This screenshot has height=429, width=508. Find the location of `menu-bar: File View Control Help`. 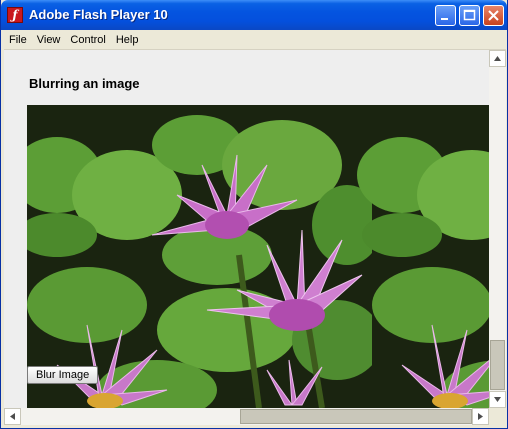

menu-bar: File View Control Help is located at coordinates (255, 40).